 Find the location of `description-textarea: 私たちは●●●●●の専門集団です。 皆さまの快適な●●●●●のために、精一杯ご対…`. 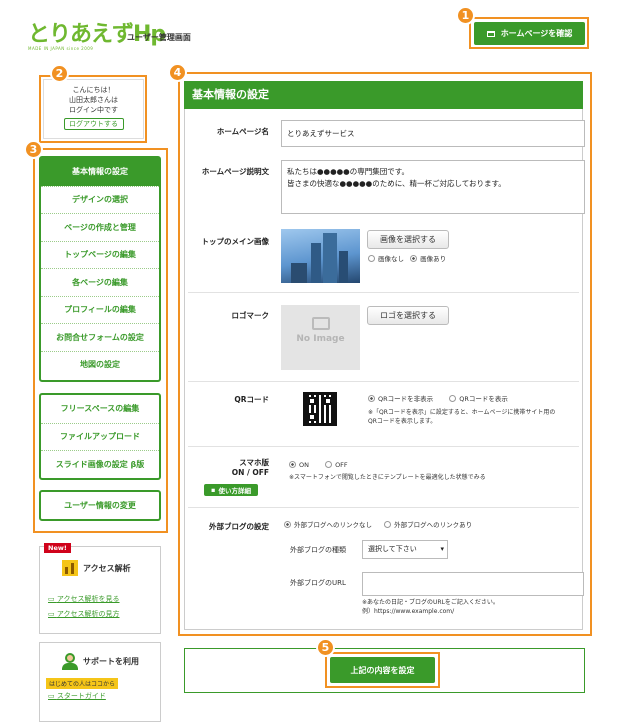

description-textarea: 私たちは●●●●●の専門集団です。 皆さまの快適な●●●●●のために、精一杯ご対… is located at coordinates (433, 187).